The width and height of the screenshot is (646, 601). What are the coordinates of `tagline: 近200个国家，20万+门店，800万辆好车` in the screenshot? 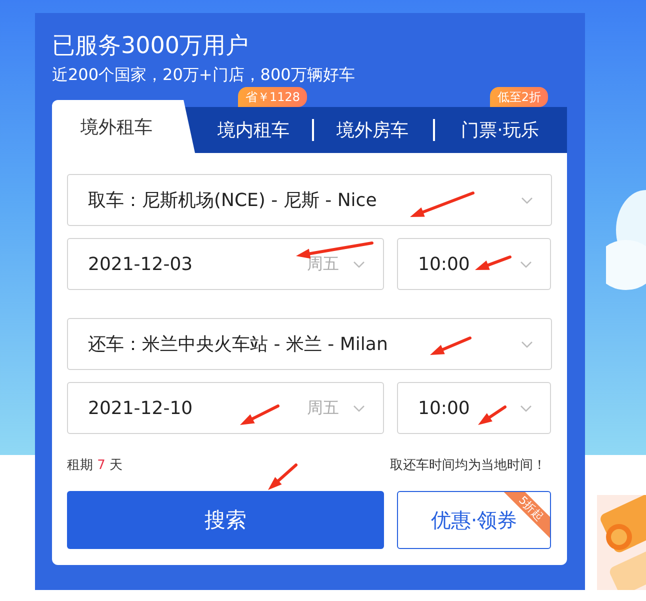 It's located at (204, 75).